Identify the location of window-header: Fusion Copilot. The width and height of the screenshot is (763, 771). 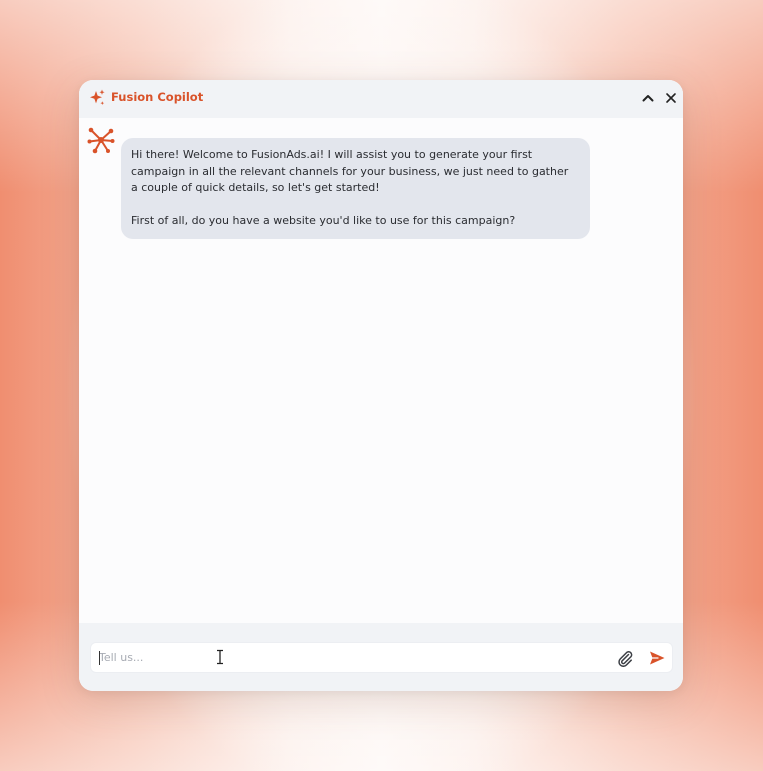
(381, 99).